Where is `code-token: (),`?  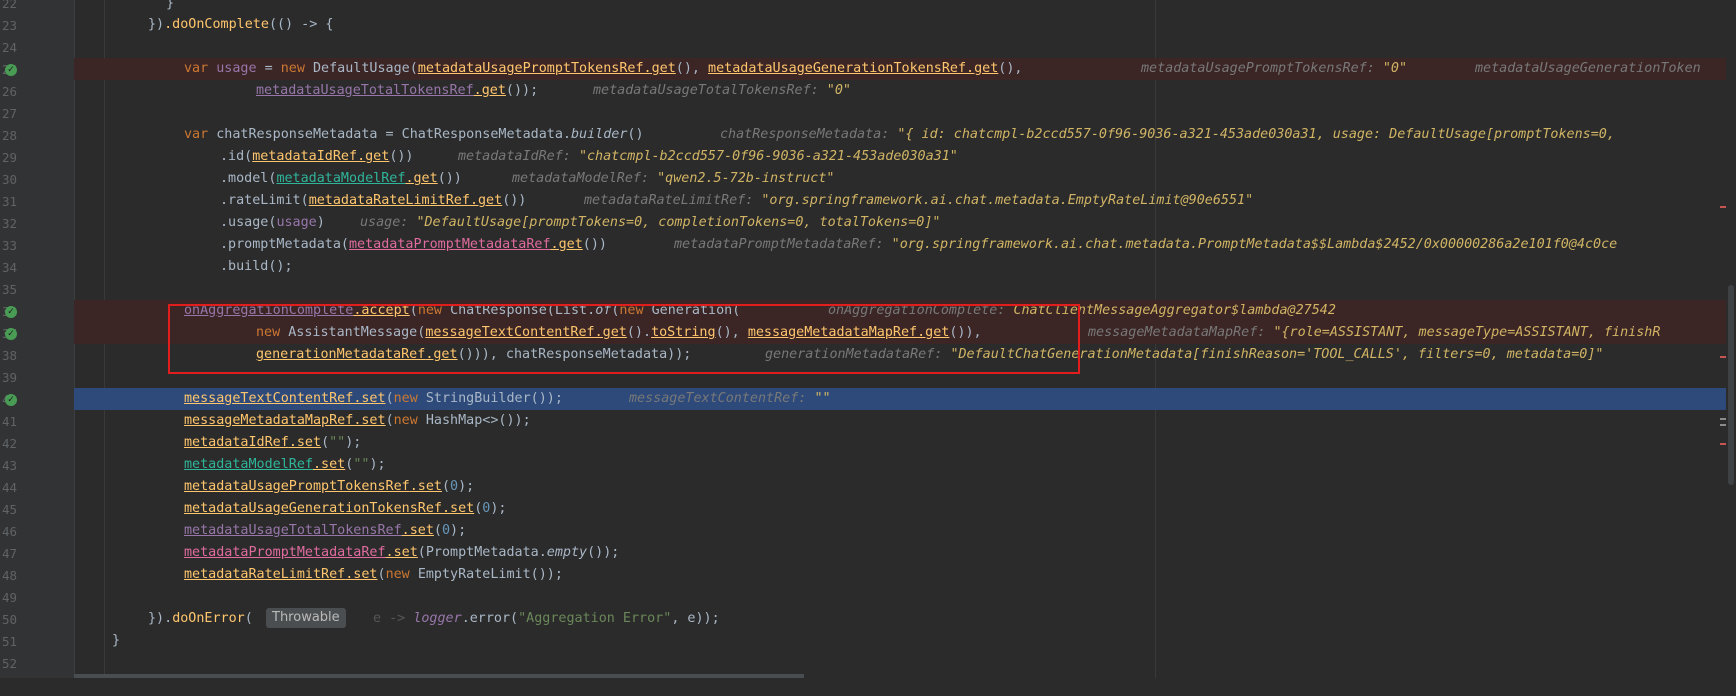 code-token: (), is located at coordinates (692, 68).